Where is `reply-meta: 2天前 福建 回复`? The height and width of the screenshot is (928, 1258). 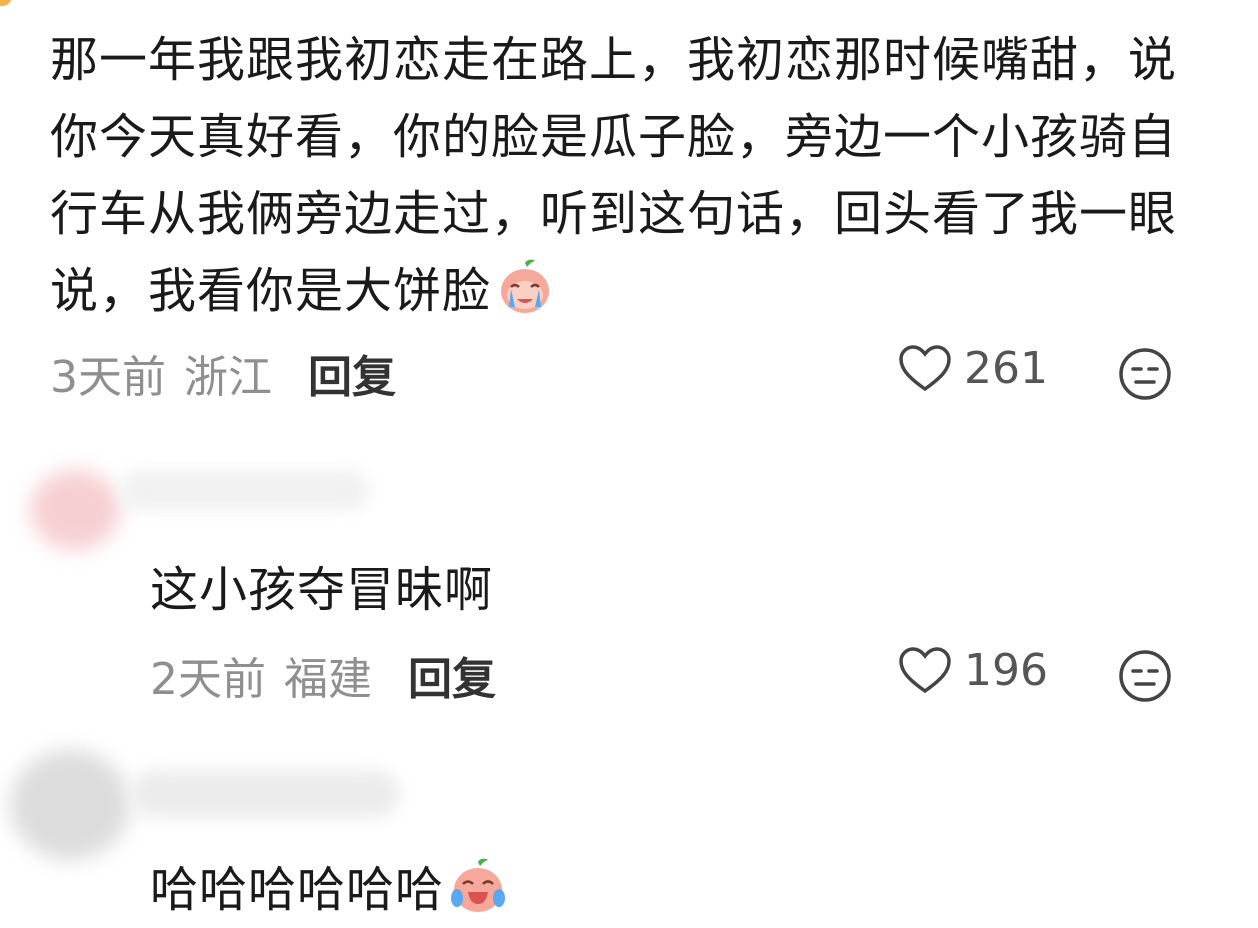
reply-meta: 2天前 福建 回复 is located at coordinates (323, 675).